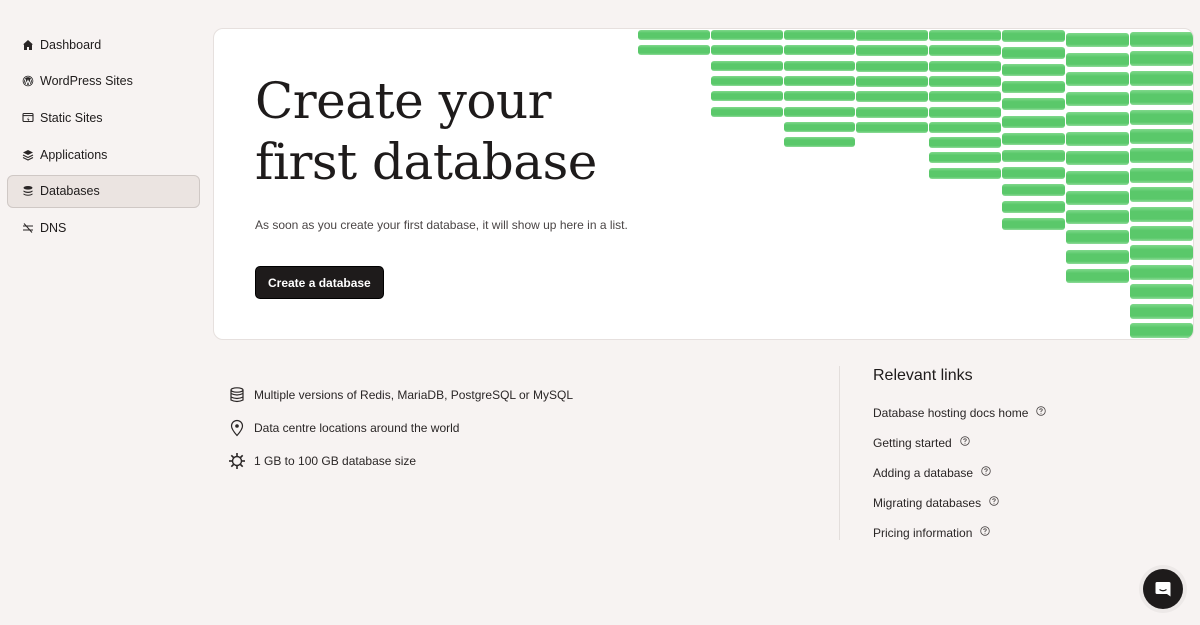  Describe the element at coordinates (71, 117) in the screenshot. I see `sidebar-item-label: Static Sites` at that location.